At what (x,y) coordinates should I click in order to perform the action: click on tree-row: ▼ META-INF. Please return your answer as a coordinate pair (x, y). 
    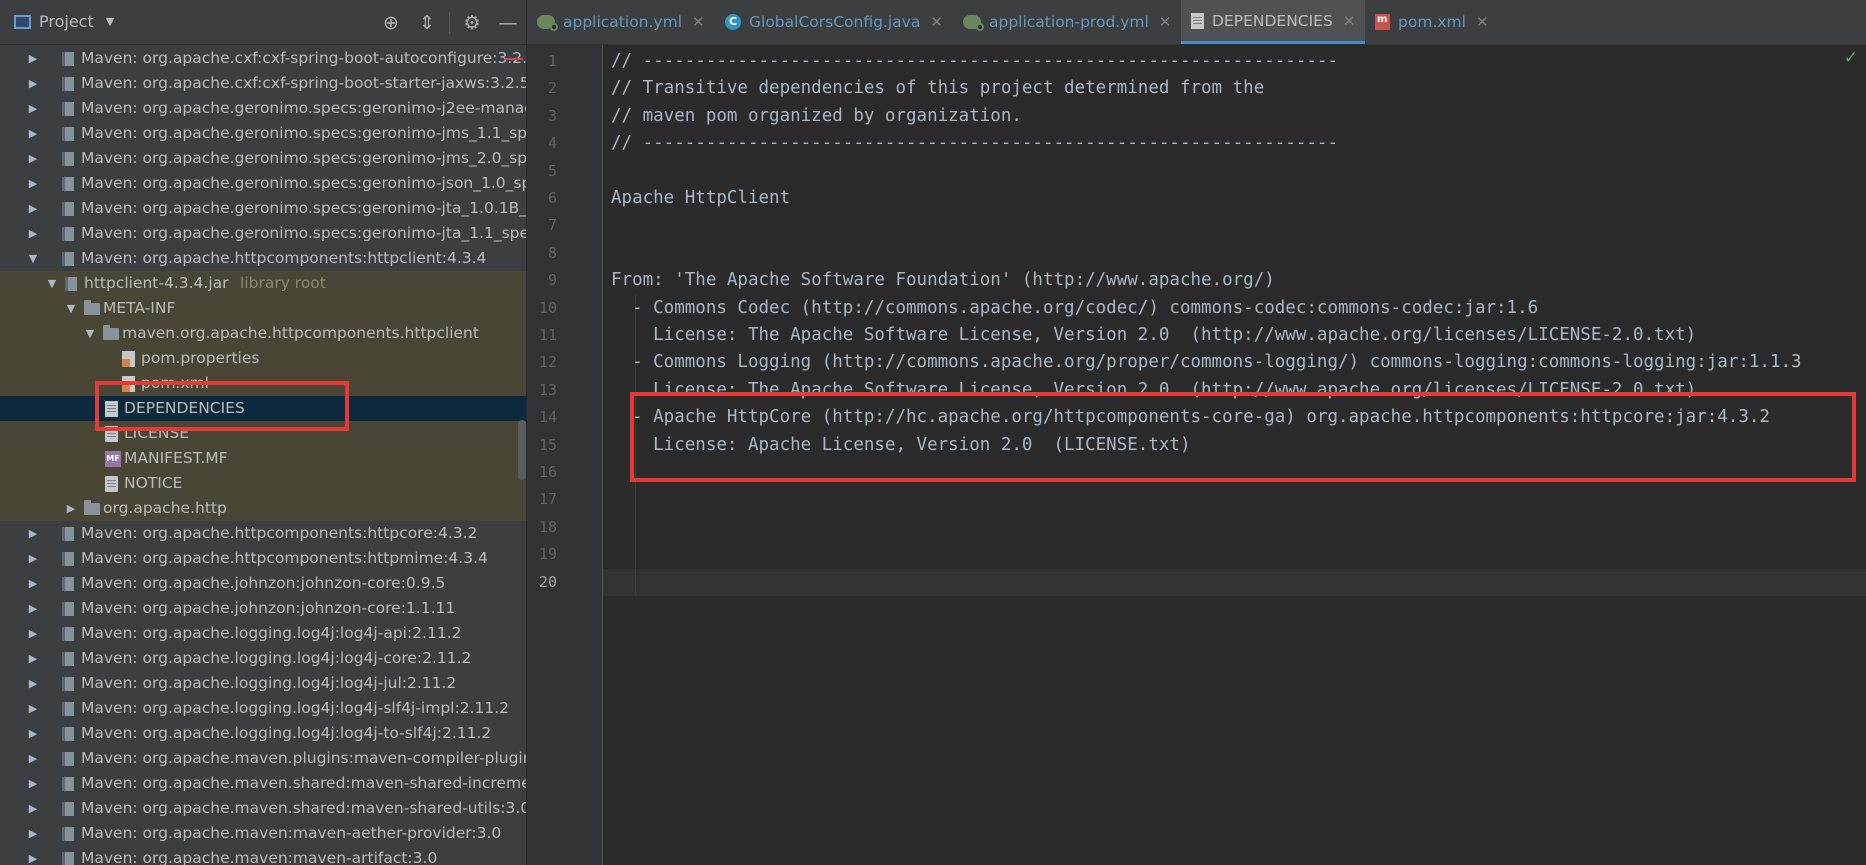
    Looking at the image, I should click on (263, 308).